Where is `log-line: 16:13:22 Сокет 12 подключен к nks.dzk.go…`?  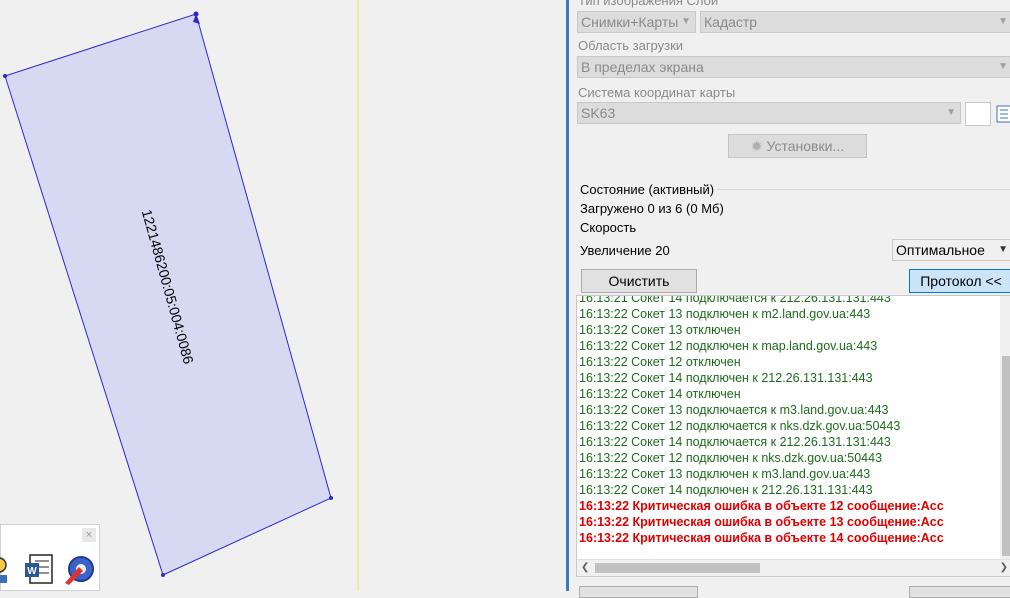
log-line: 16:13:22 Сокет 12 подключен к nks.dzk.go… is located at coordinates (731, 458).